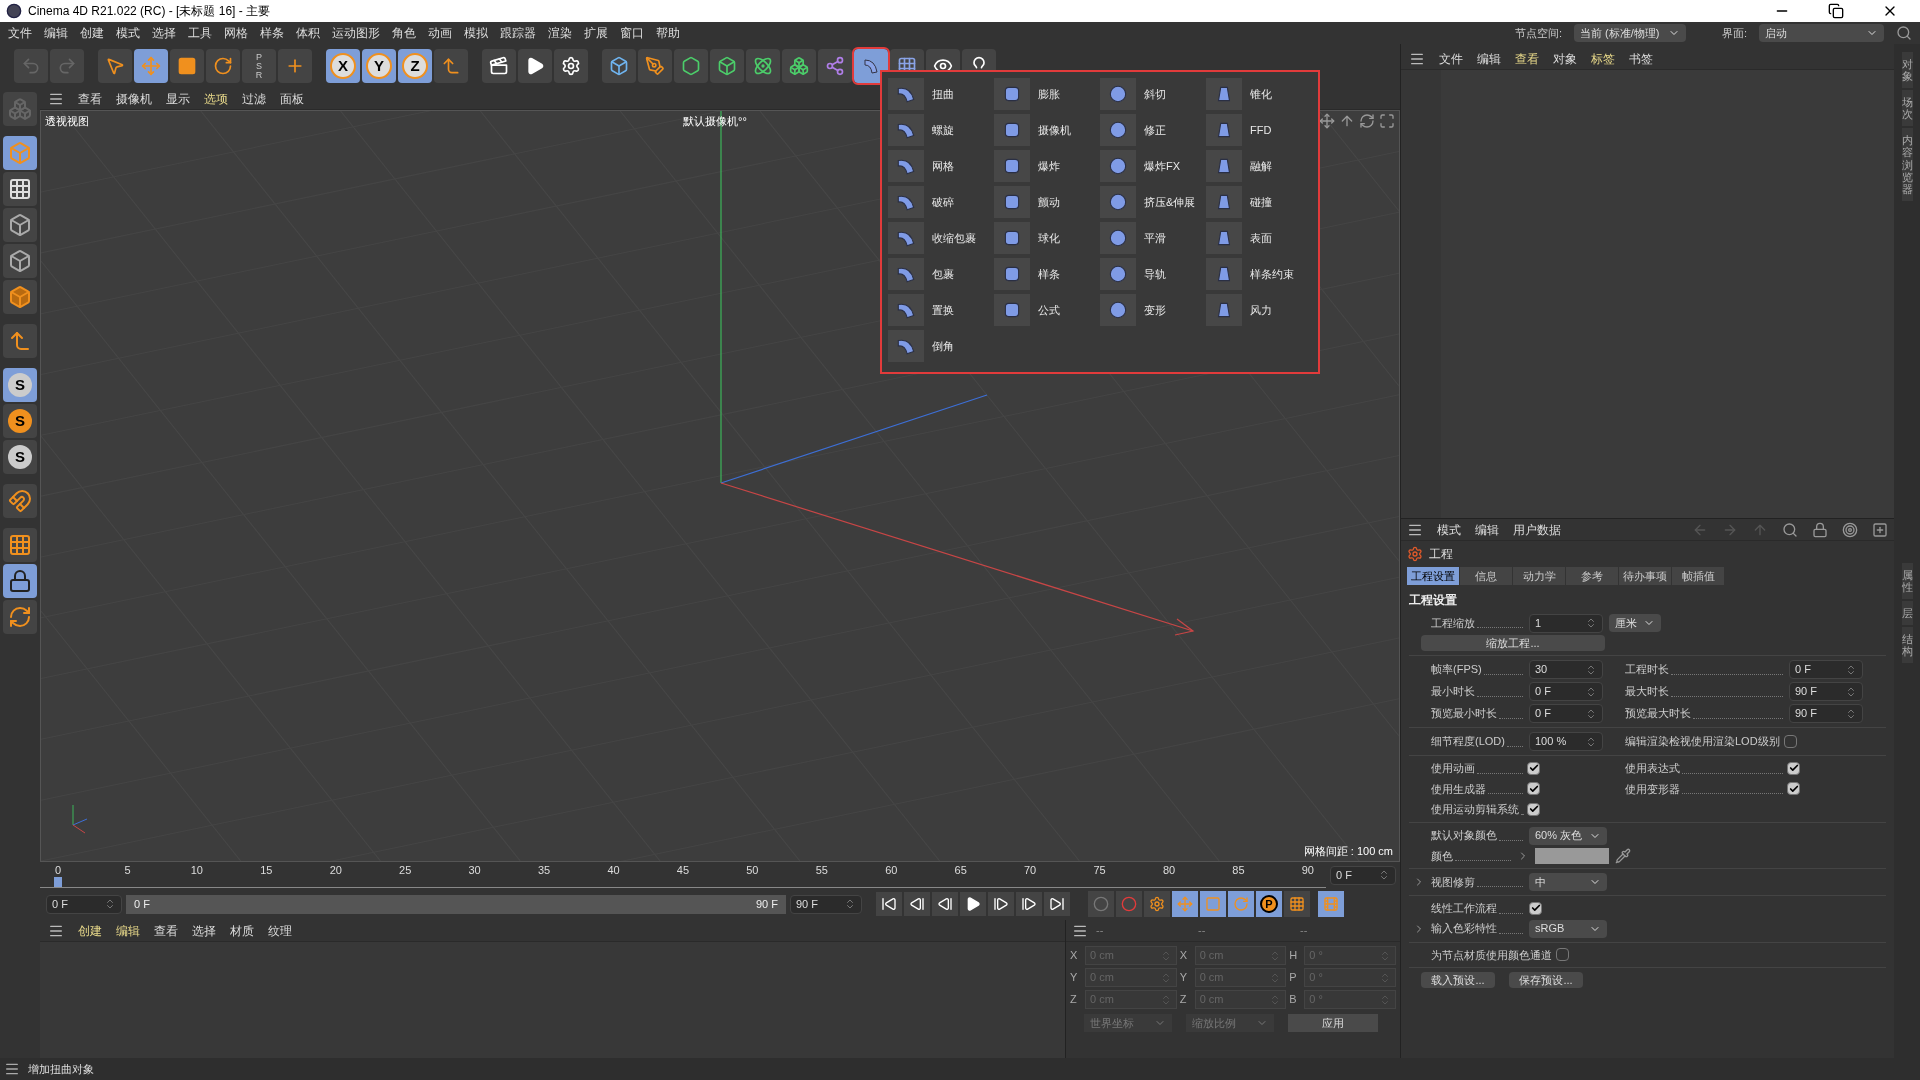 This screenshot has height=1080, width=1920. Describe the element at coordinates (1566, 623) in the screenshot. I see `scale-field: 1` at that location.